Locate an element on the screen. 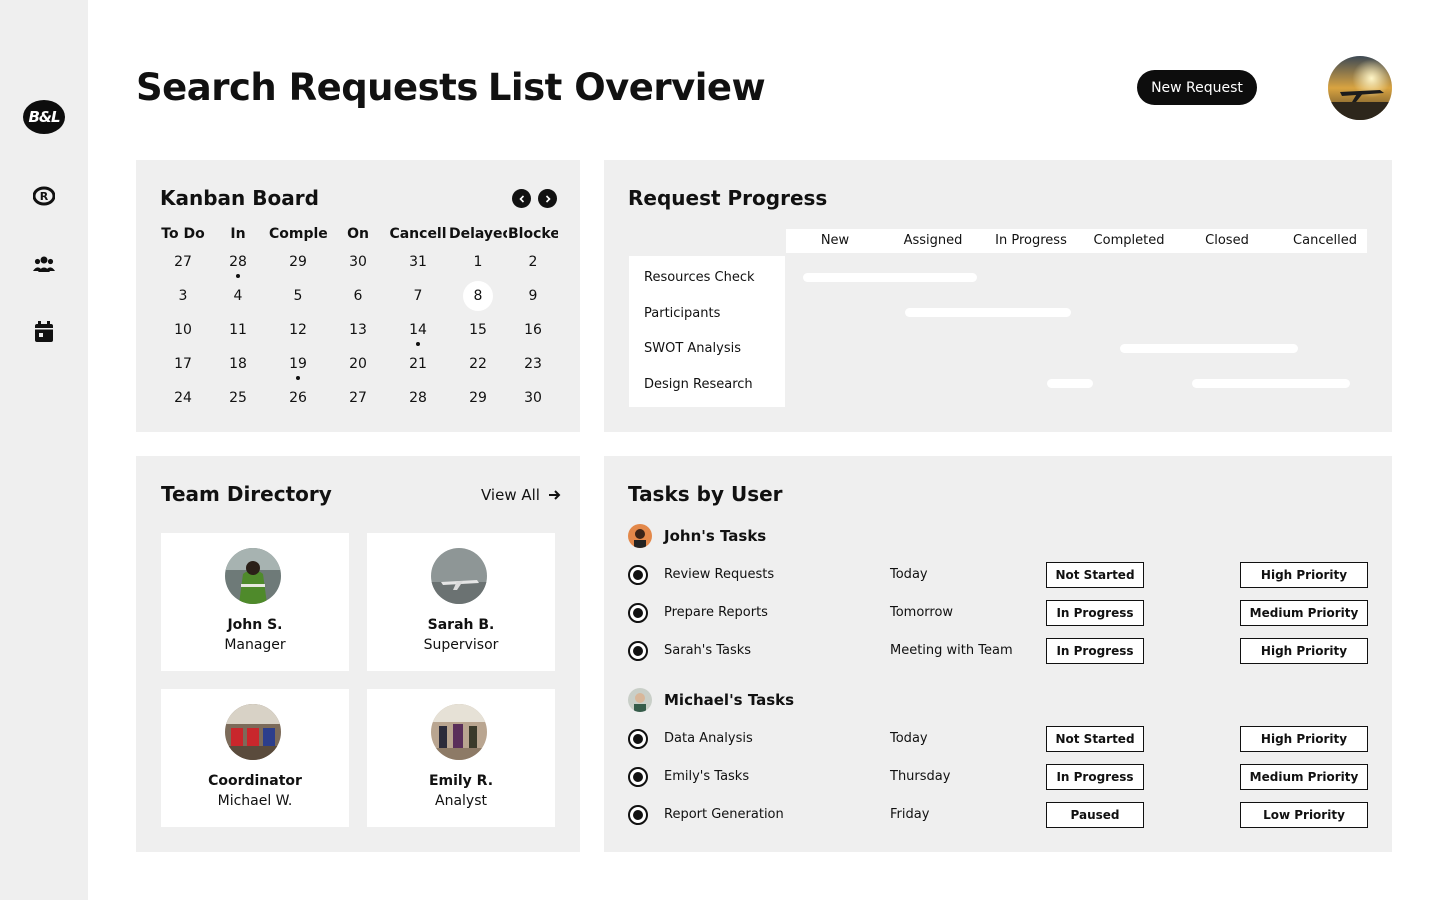  page-title-primary: Search Requests is located at coordinates (307, 87).